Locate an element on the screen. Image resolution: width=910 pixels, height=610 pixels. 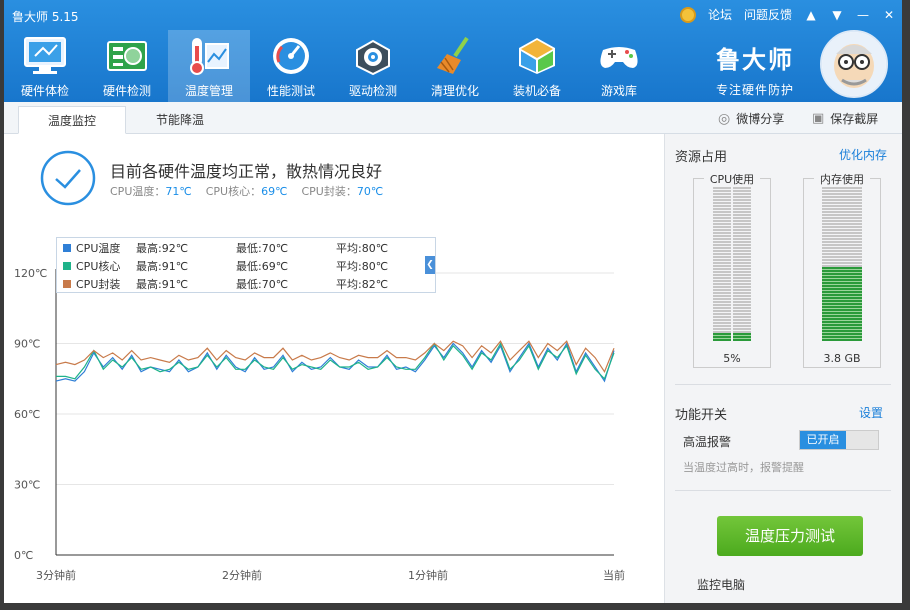
legend-max: 最高:91℃ is located at coordinates (162, 284).